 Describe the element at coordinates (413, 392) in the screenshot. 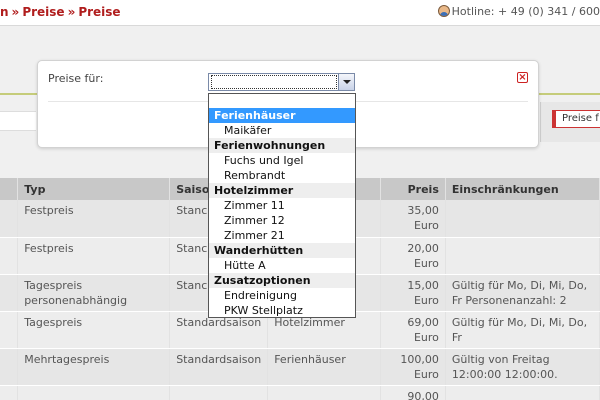

I see `table-cell-price: 90,00` at that location.